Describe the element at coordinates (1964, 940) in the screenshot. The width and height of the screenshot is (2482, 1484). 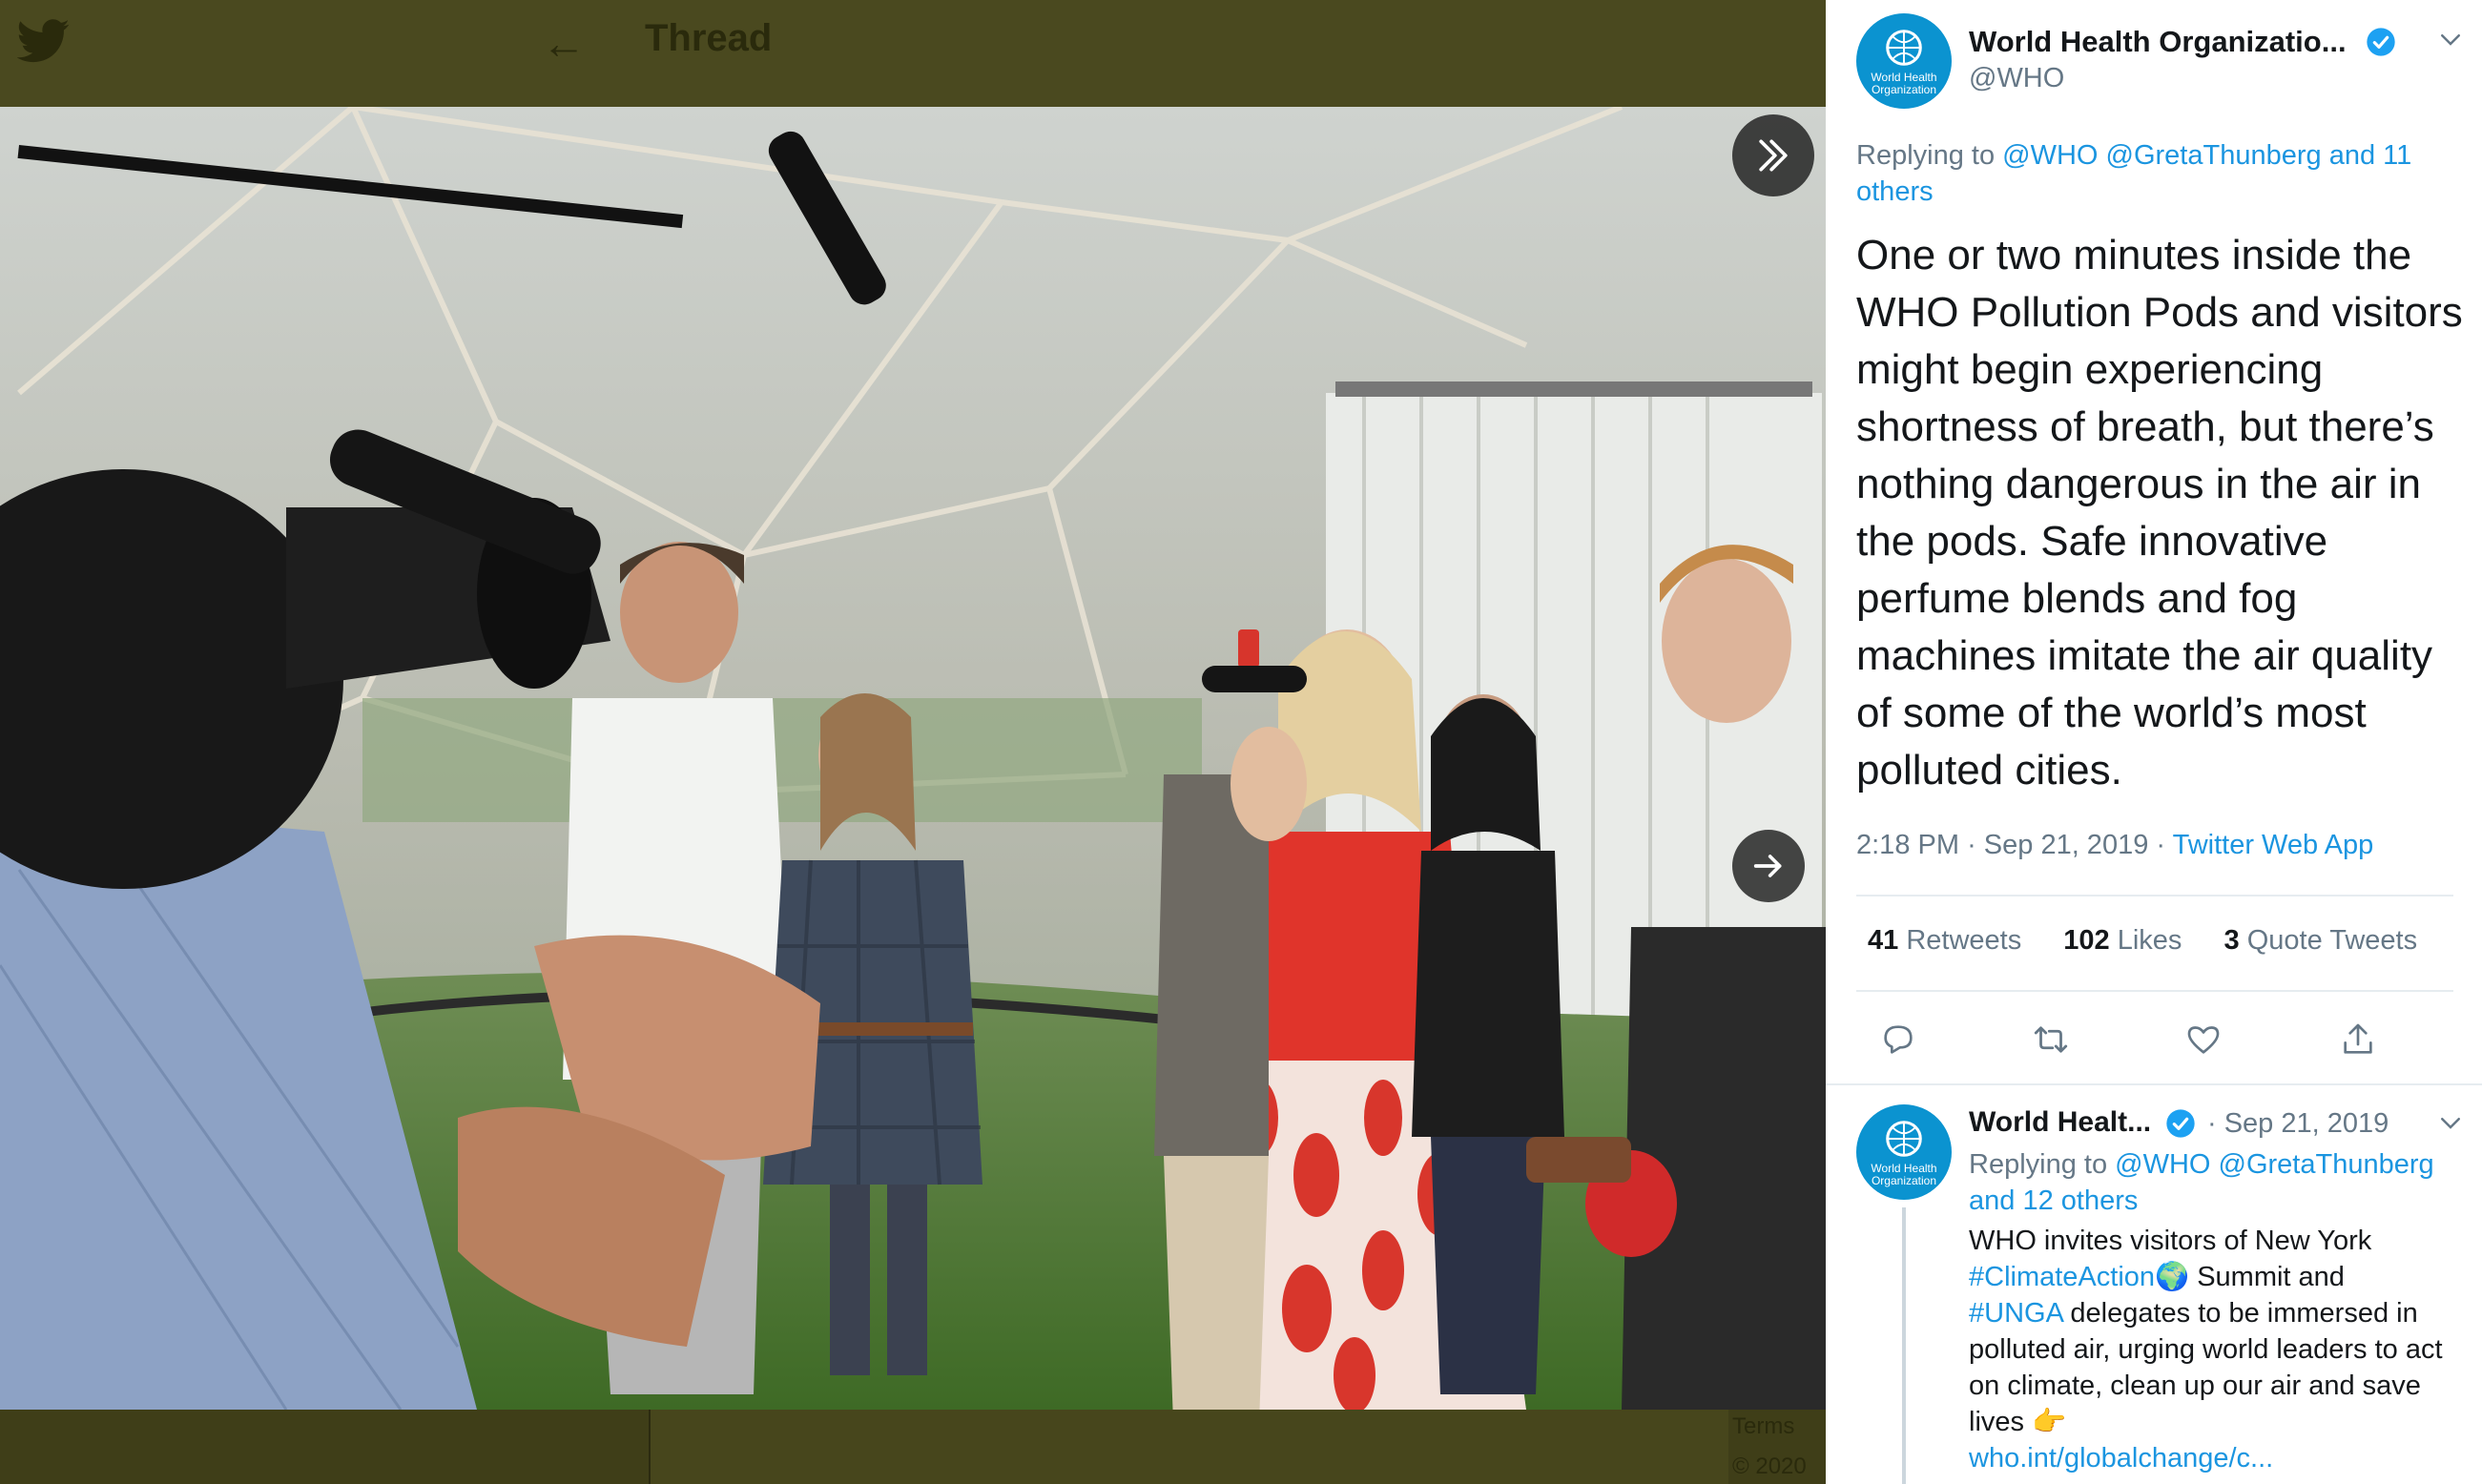
I see `retweets-label: Retweets` at that location.